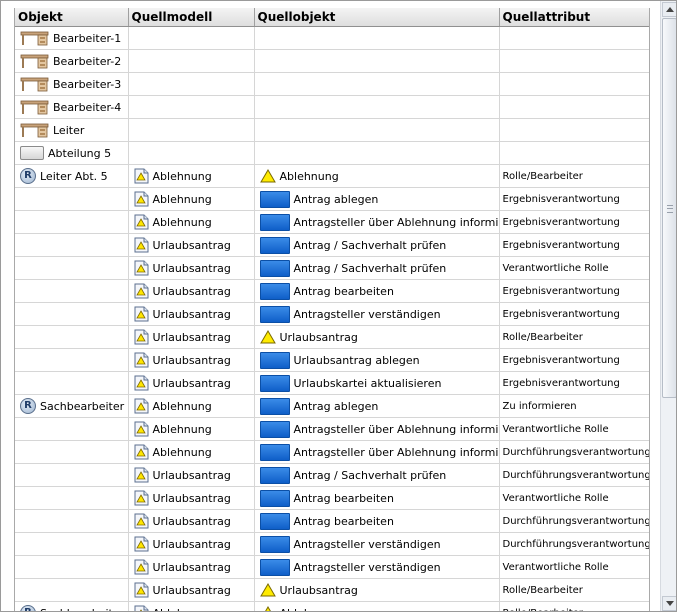 The width and height of the screenshot is (677, 612). Describe the element at coordinates (72, 176) in the screenshot. I see `objekt-cell: R Leiter Abt. 5` at that location.